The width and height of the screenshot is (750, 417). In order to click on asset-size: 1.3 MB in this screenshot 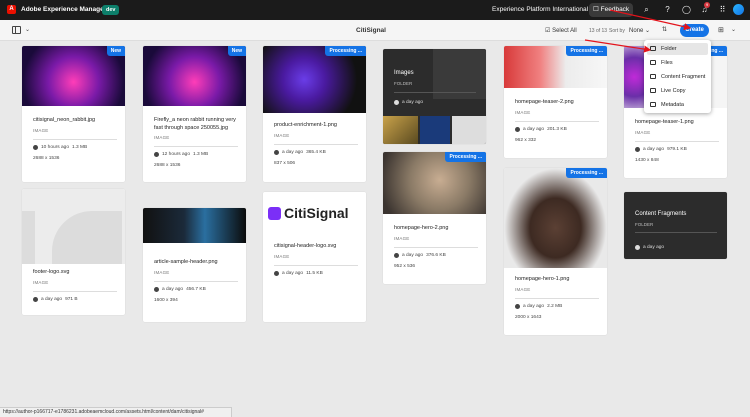, I will do `click(201, 154)`.